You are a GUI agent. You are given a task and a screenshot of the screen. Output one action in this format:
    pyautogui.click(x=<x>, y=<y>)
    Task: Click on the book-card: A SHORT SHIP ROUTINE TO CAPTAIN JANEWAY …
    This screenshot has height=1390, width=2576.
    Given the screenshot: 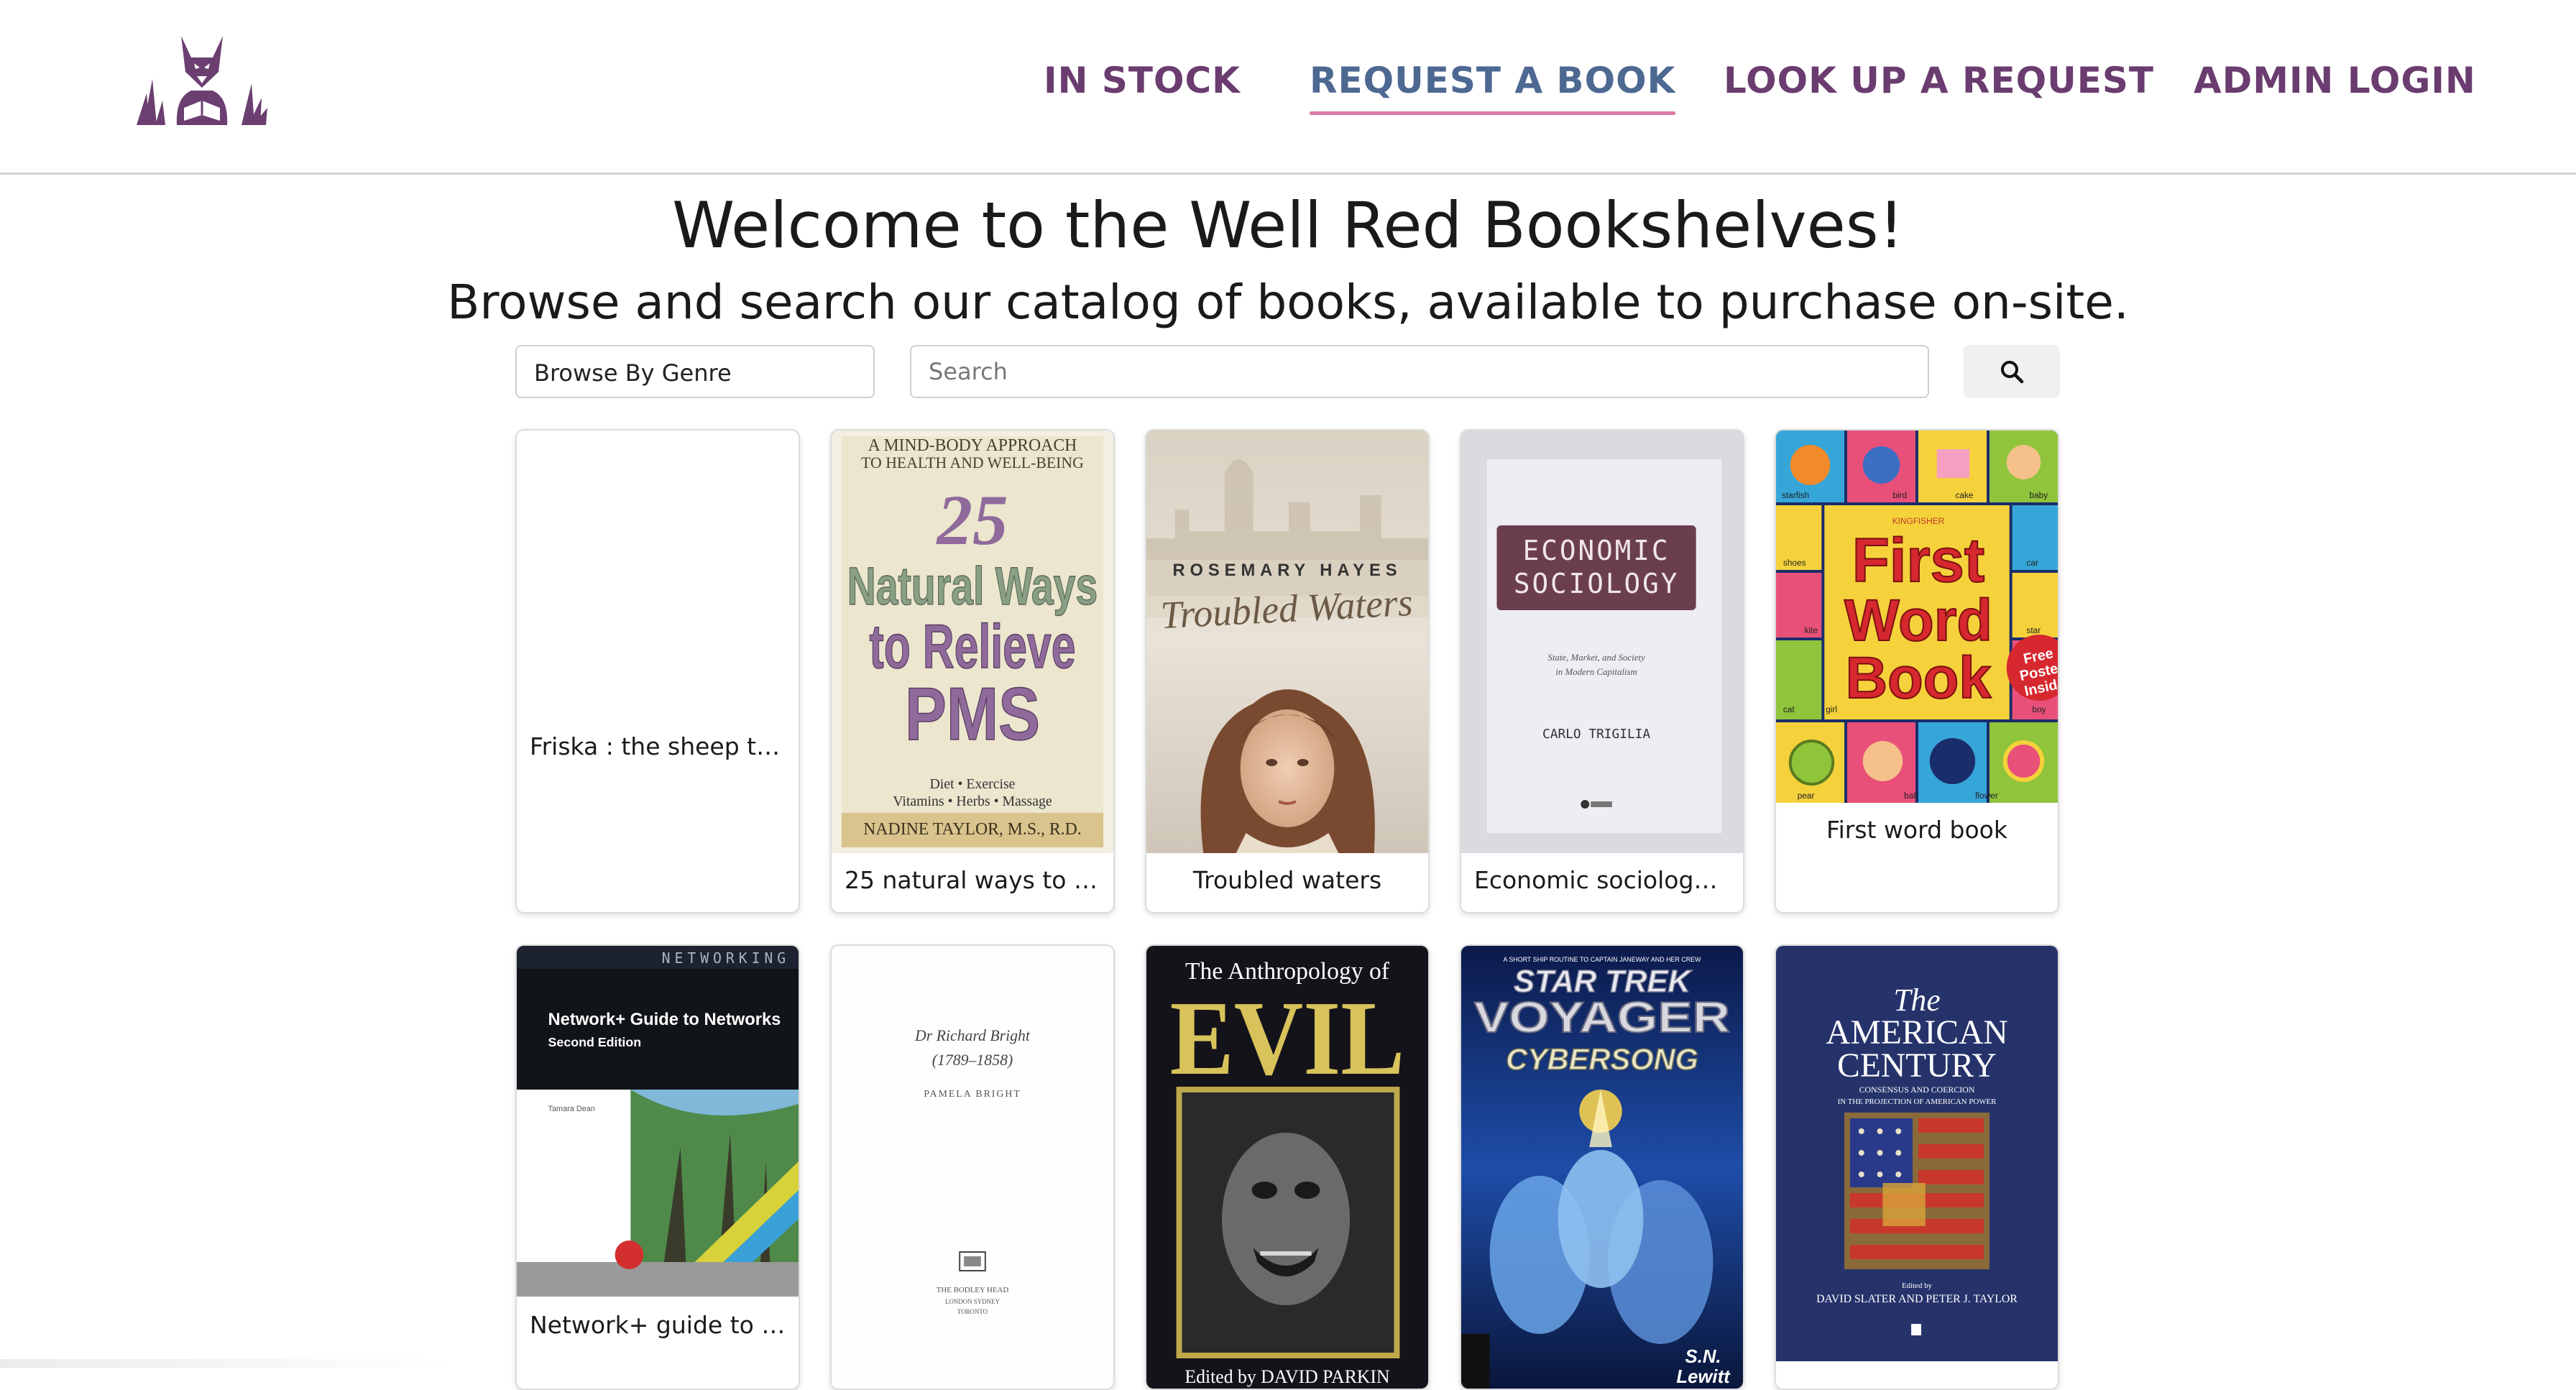 What is the action you would take?
    pyautogui.click(x=1602, y=1167)
    